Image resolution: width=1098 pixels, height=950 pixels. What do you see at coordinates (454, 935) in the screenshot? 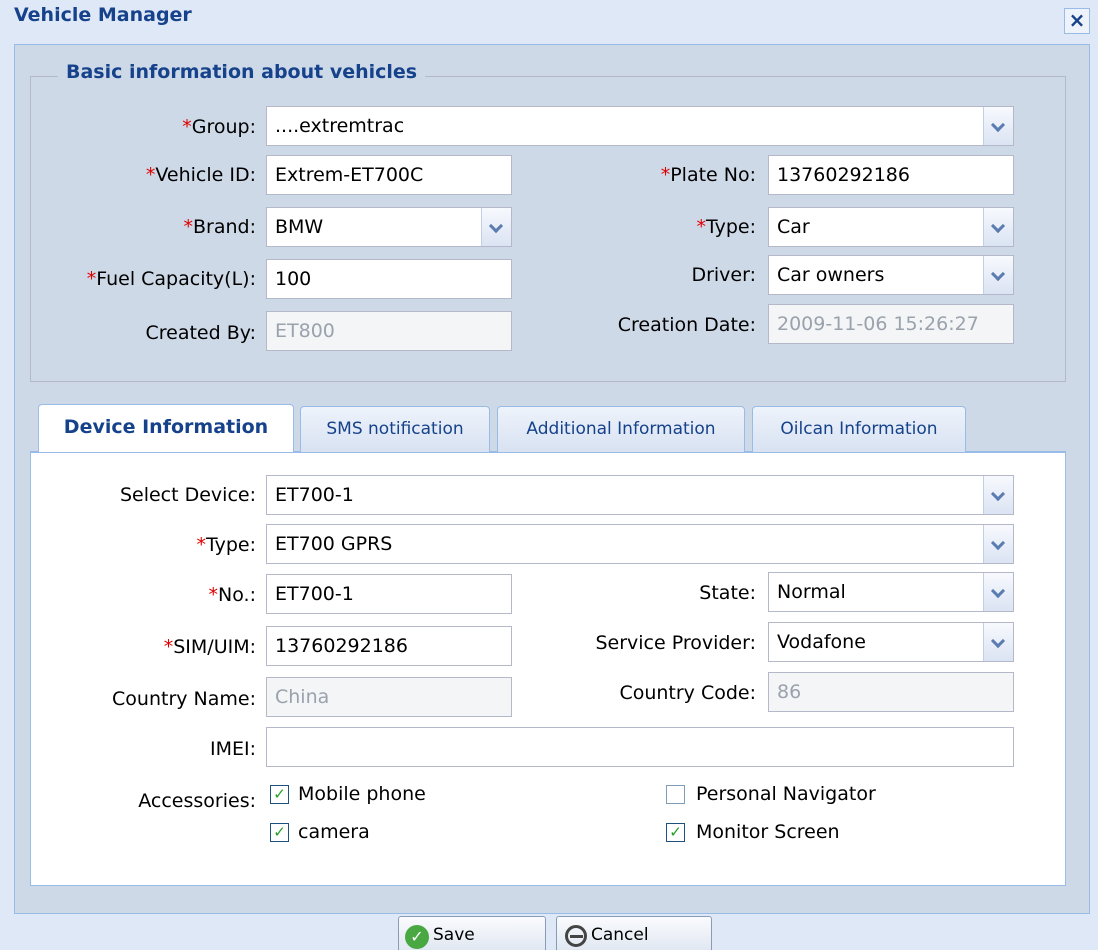
I see `save-label: Save` at bounding box center [454, 935].